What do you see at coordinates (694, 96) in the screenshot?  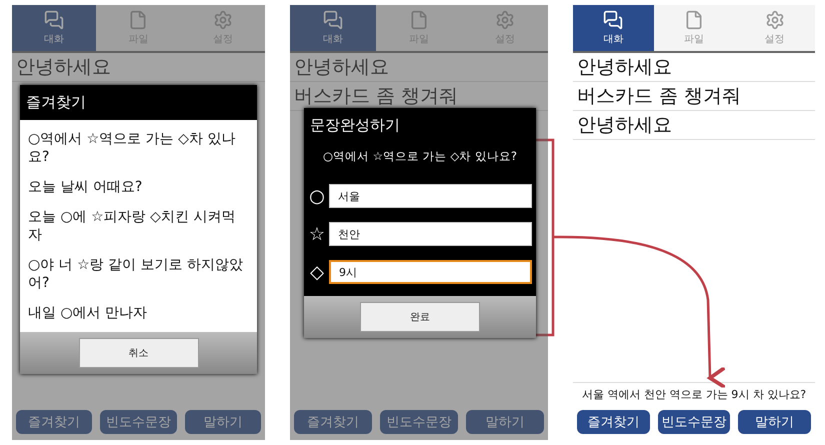 I see `message-row: 버스카드 좀 챙겨줘` at bounding box center [694, 96].